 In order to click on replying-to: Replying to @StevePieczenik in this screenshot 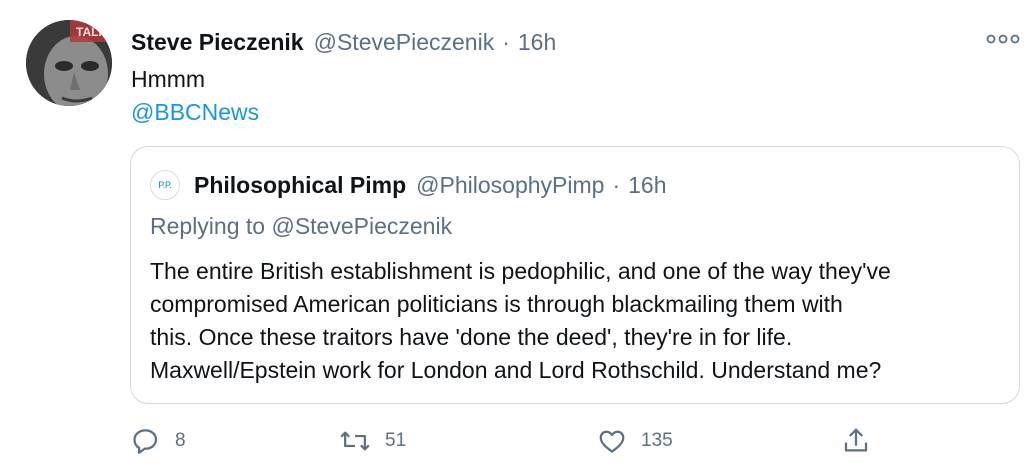, I will do `click(301, 226)`.